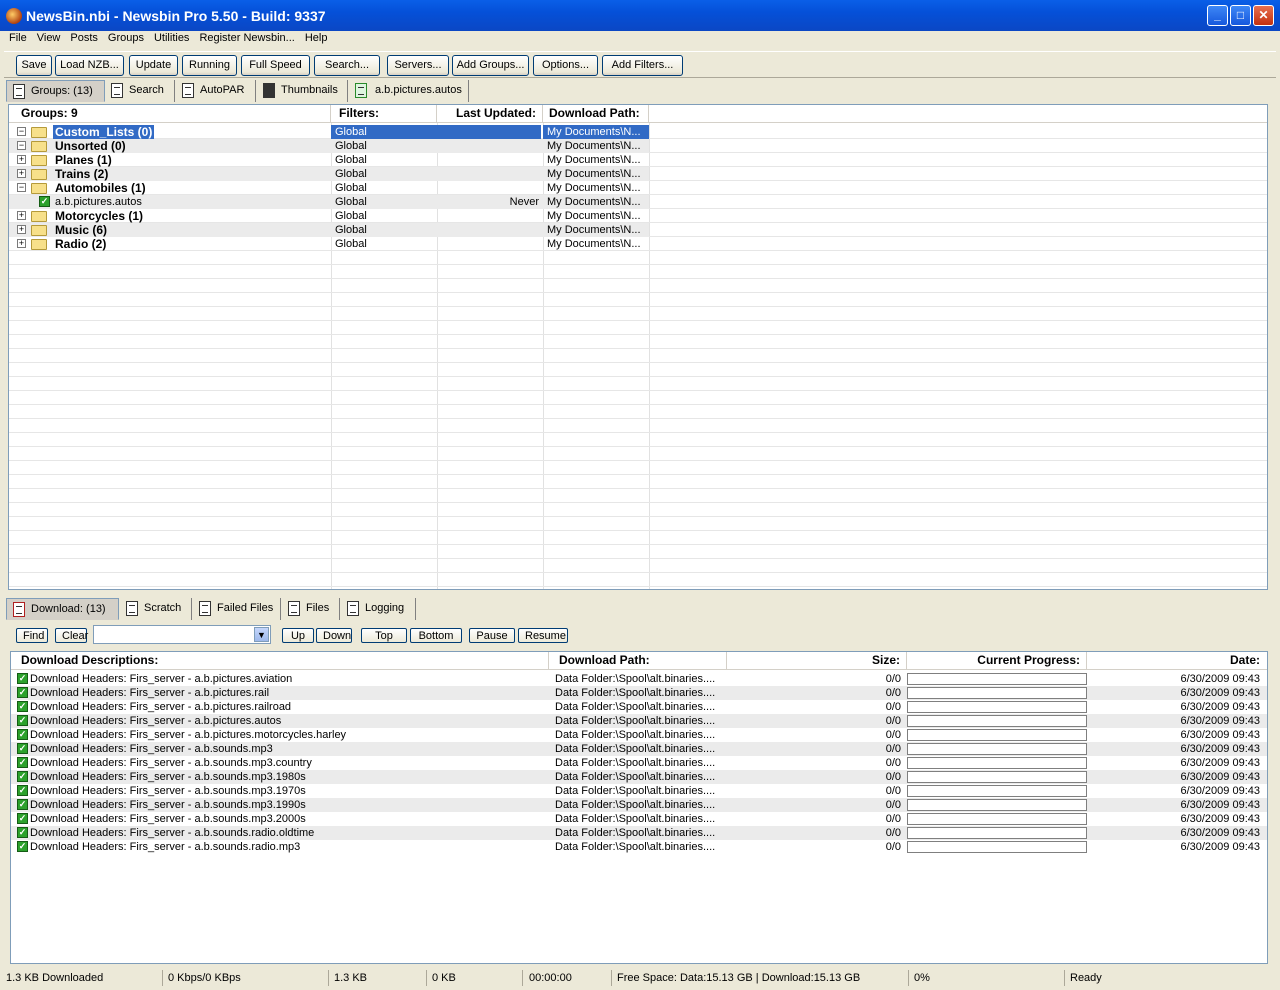  Describe the element at coordinates (84, 38) in the screenshot. I see `menu-posts: Posts` at that location.